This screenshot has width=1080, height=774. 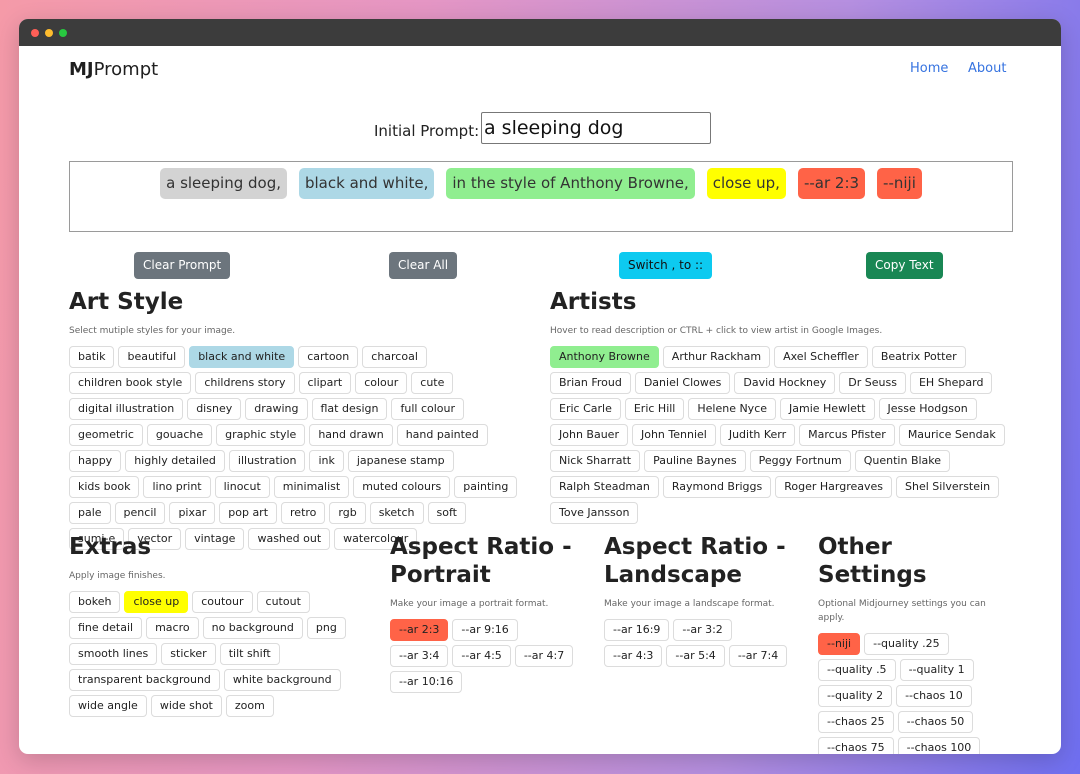 What do you see at coordinates (695, 461) in the screenshot?
I see `artists-tag: Pauline Baynes` at bounding box center [695, 461].